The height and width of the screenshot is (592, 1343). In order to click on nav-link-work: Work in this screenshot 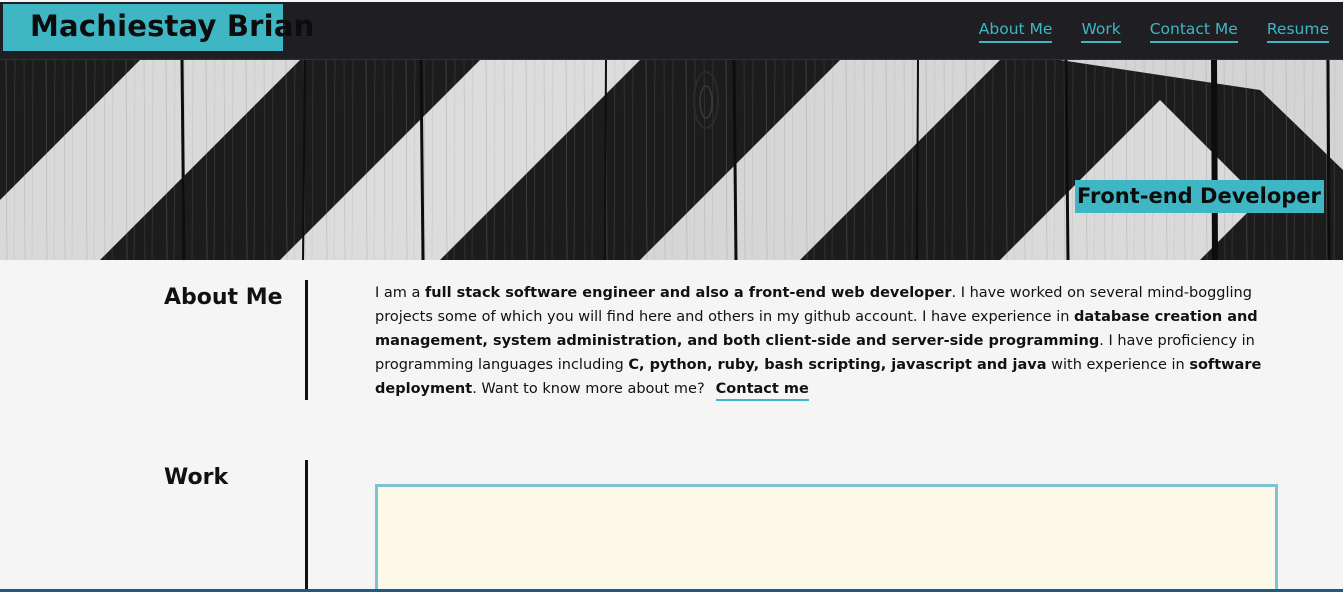, I will do `click(1101, 31)`.